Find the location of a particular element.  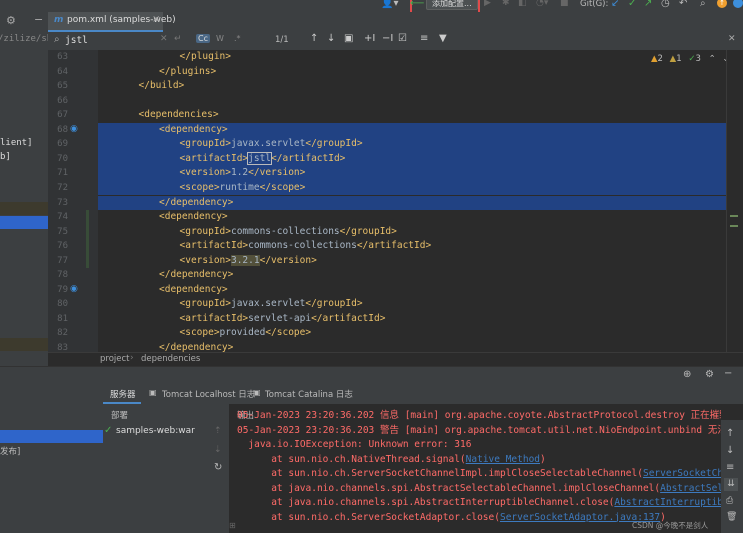

tab-server: 服务器 is located at coordinates (122, 394).